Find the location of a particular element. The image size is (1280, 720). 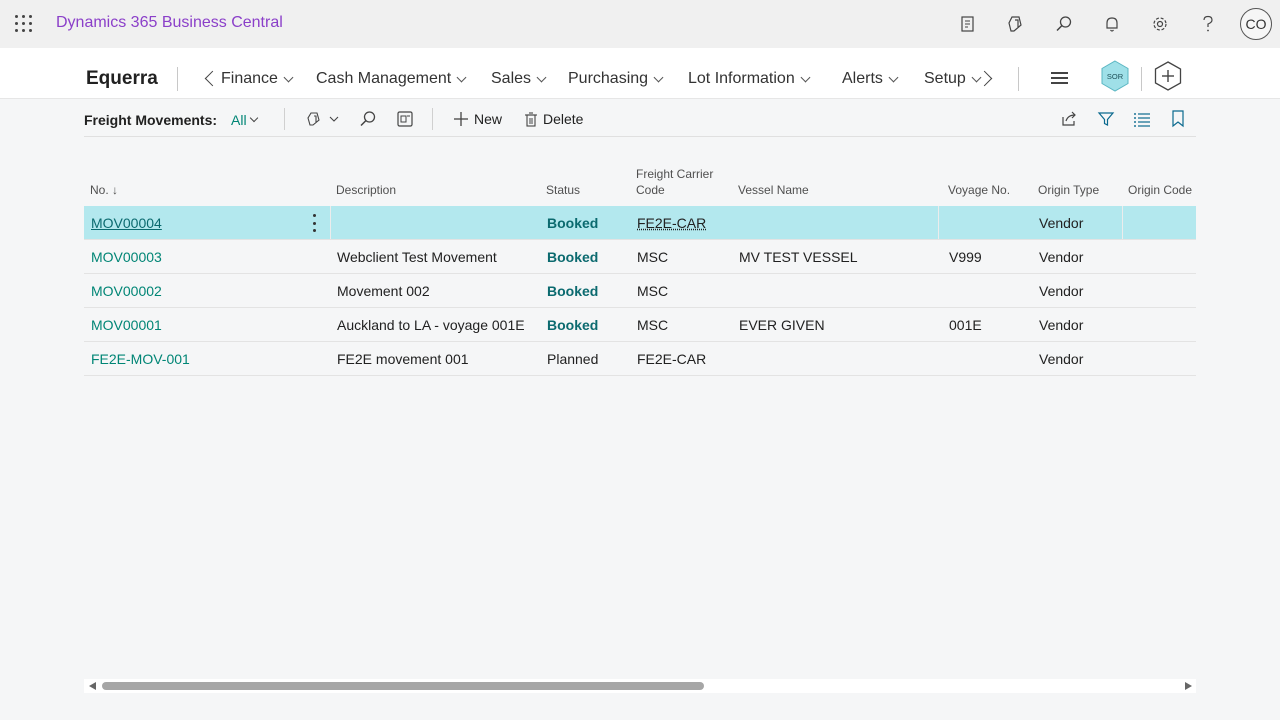

column-header-freight-carrier-code: Freight Carrier Code is located at coordinates (674, 182).